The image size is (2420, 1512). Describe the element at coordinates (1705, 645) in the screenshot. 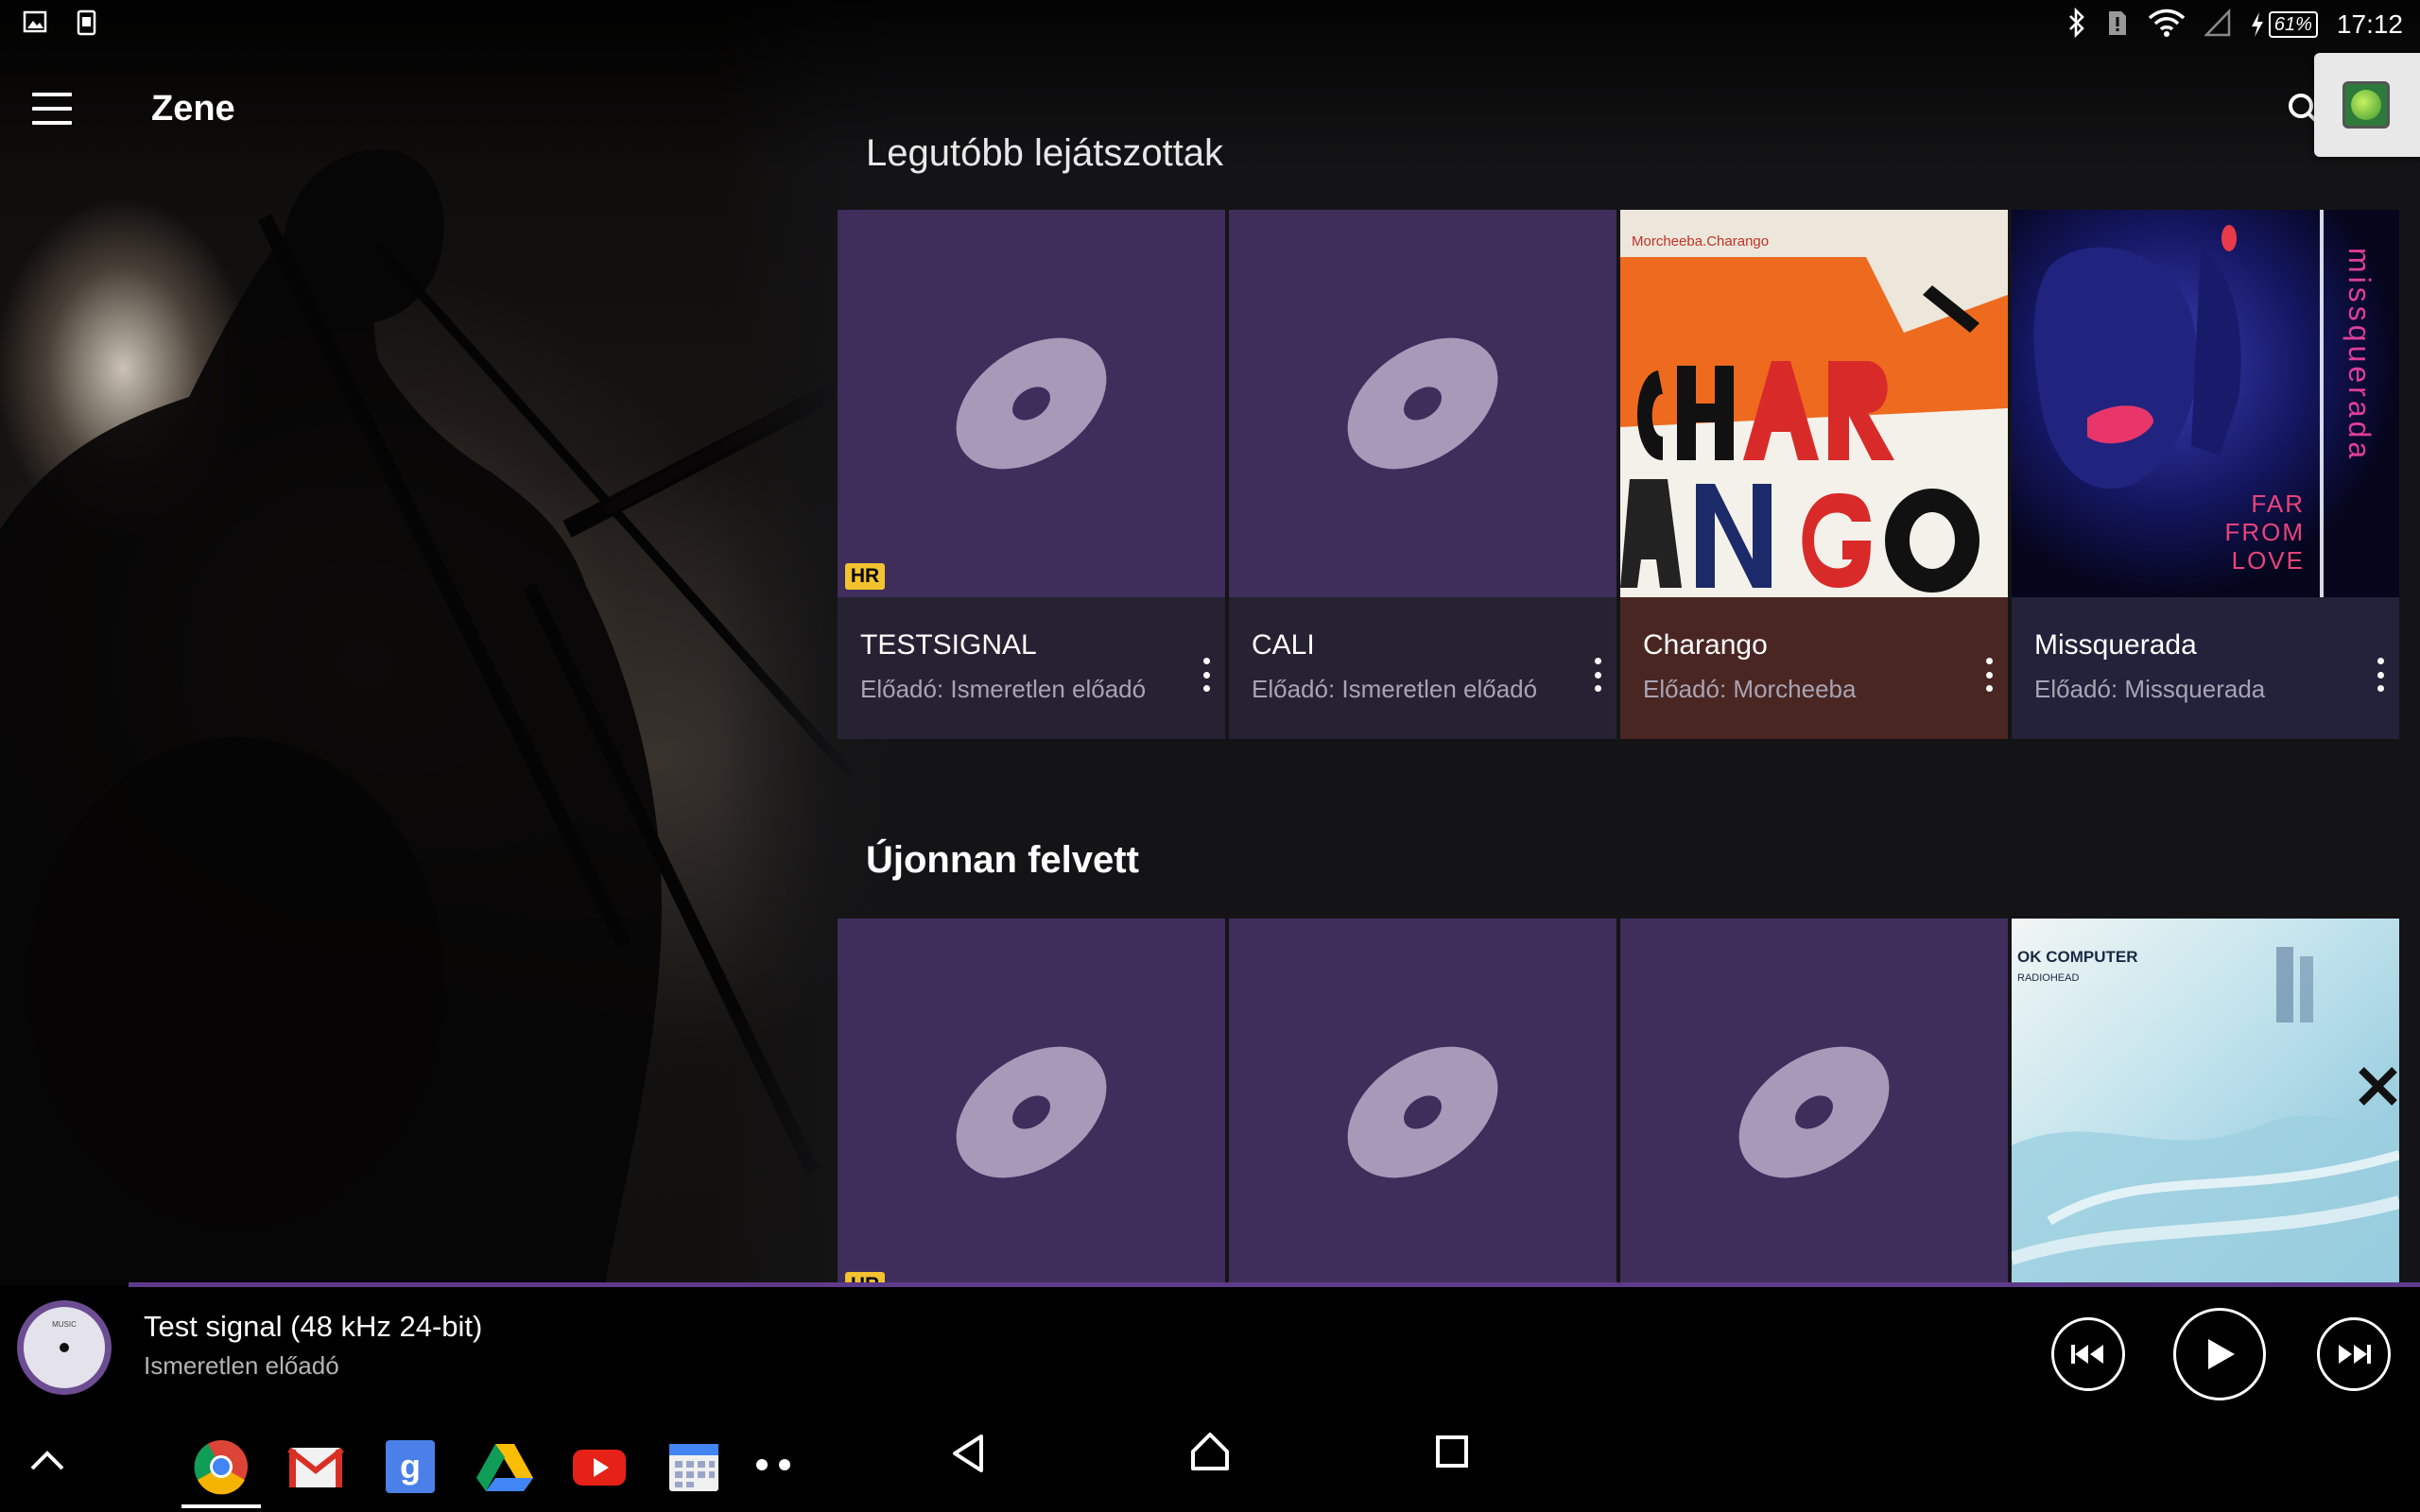

I see `album-title: Charango` at that location.